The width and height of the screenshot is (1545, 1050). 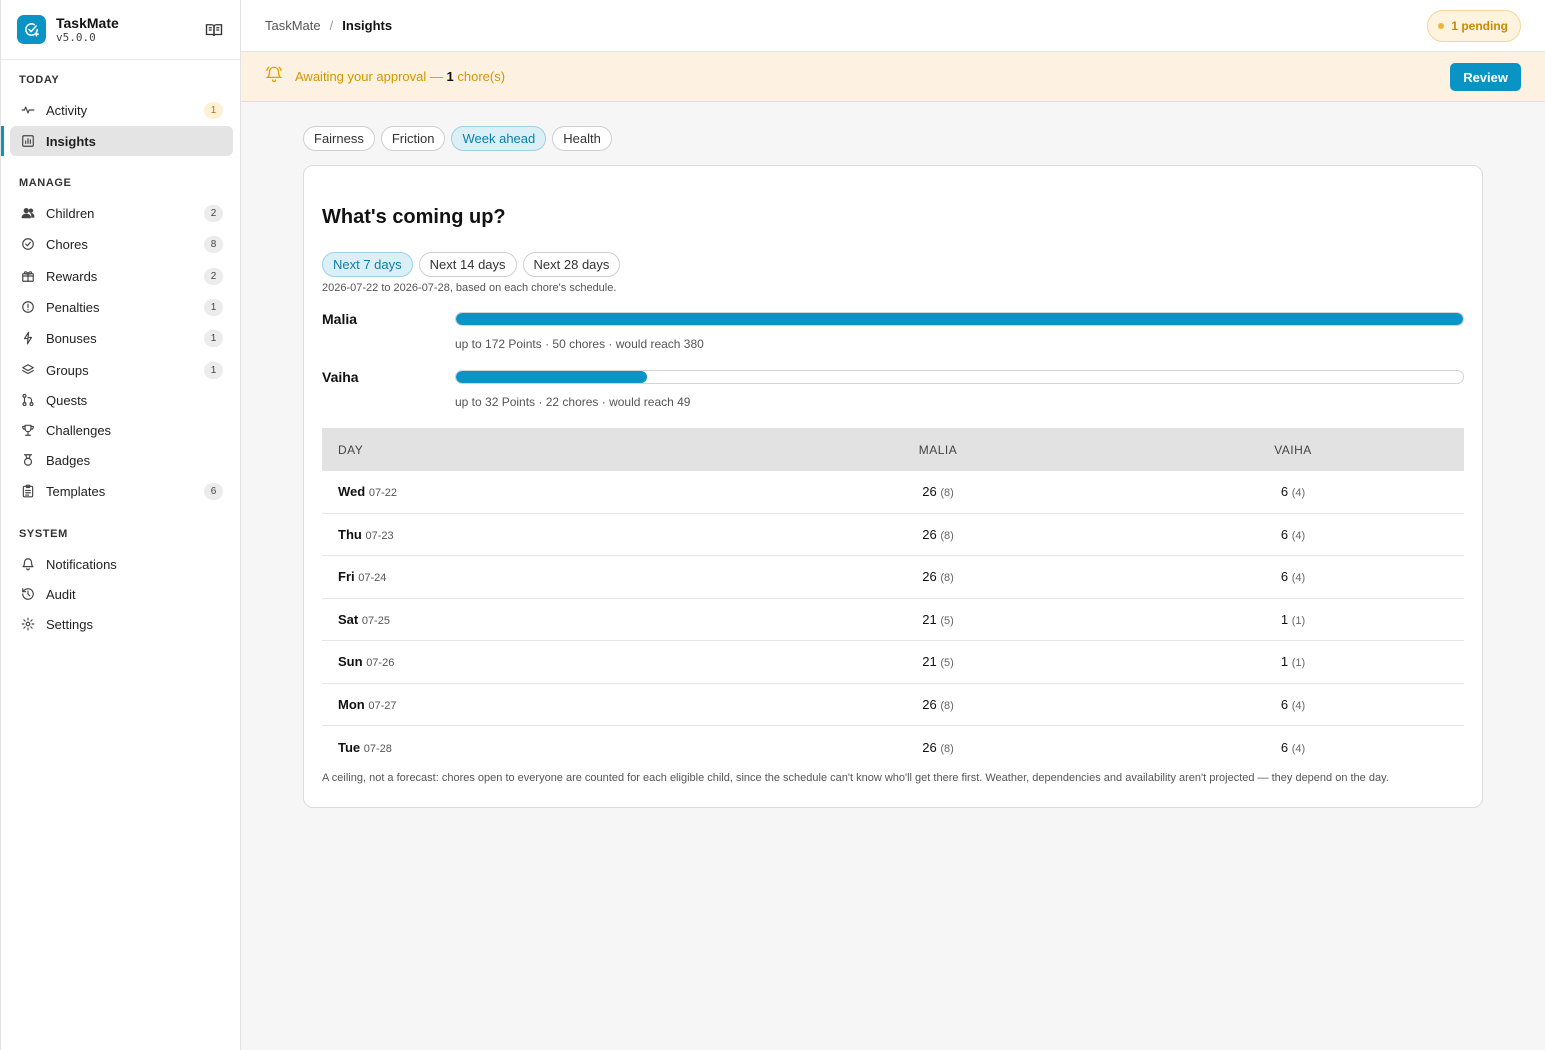 I want to click on route-icon, so click(x=28, y=400).